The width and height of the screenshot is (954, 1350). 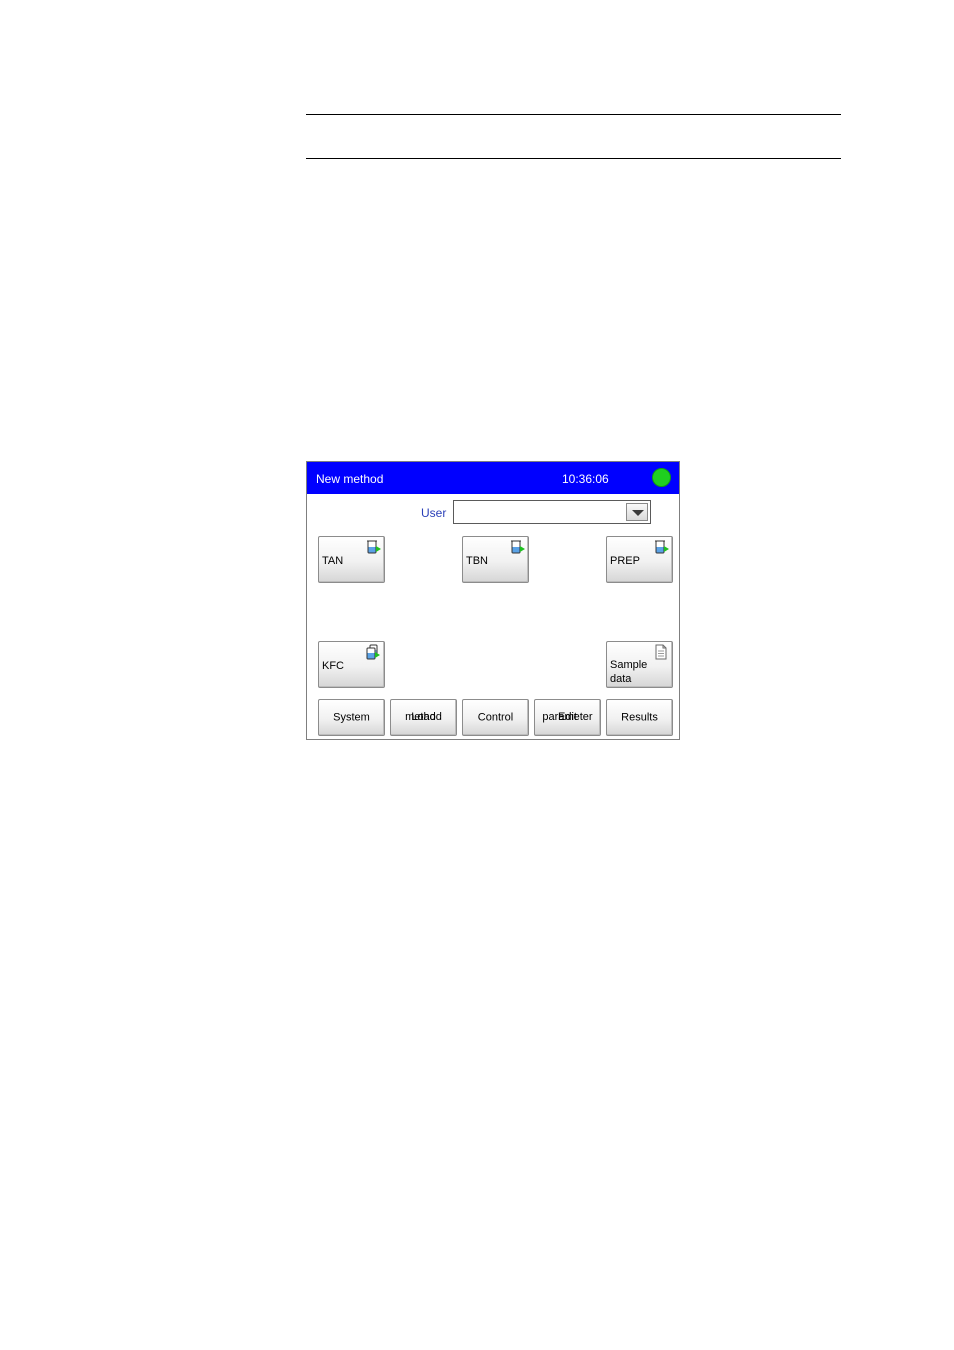 What do you see at coordinates (493, 478) in the screenshot?
I see `title-bar: New method 10:36:06` at bounding box center [493, 478].